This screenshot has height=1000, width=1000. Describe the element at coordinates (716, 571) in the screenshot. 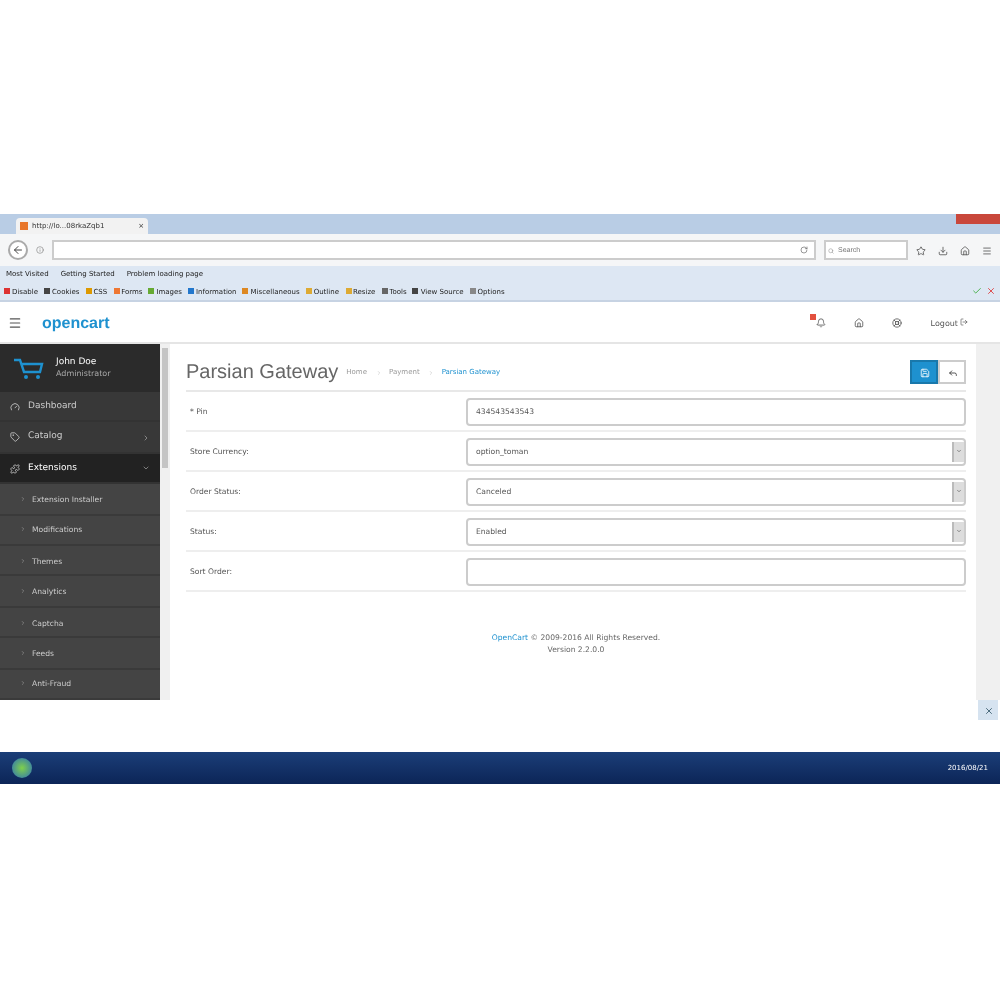

I see `input-field` at that location.